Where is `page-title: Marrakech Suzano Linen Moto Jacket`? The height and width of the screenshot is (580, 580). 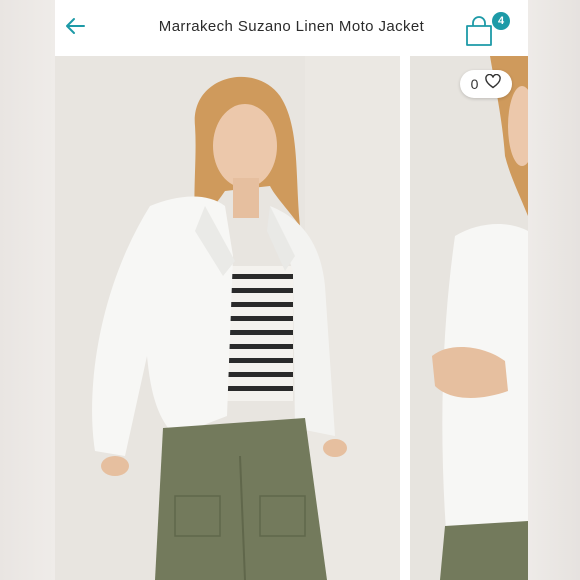
page-title: Marrakech Suzano Linen Moto Jacket is located at coordinates (291, 26).